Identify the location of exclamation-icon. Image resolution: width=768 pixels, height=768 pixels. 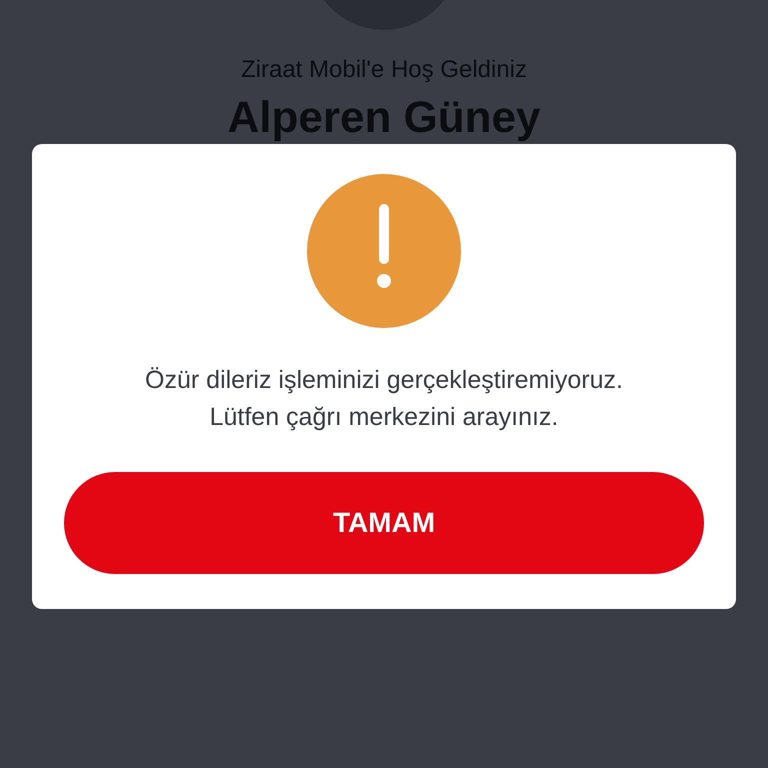
(384, 251).